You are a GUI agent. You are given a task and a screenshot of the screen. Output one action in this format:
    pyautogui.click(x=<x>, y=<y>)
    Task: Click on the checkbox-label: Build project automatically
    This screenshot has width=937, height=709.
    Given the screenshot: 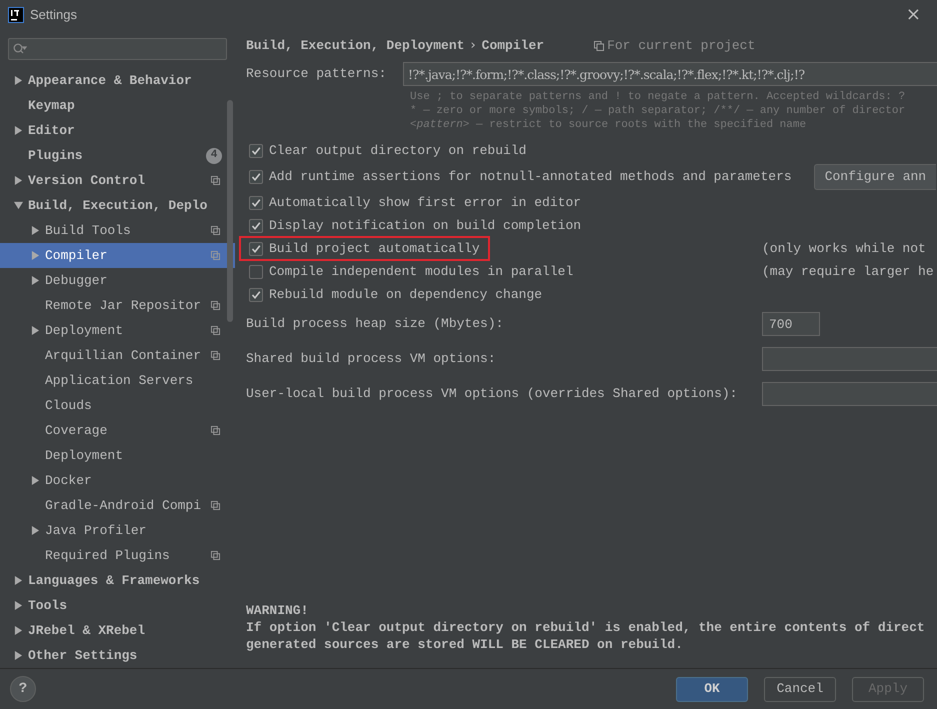 What is the action you would take?
    pyautogui.click(x=374, y=249)
    